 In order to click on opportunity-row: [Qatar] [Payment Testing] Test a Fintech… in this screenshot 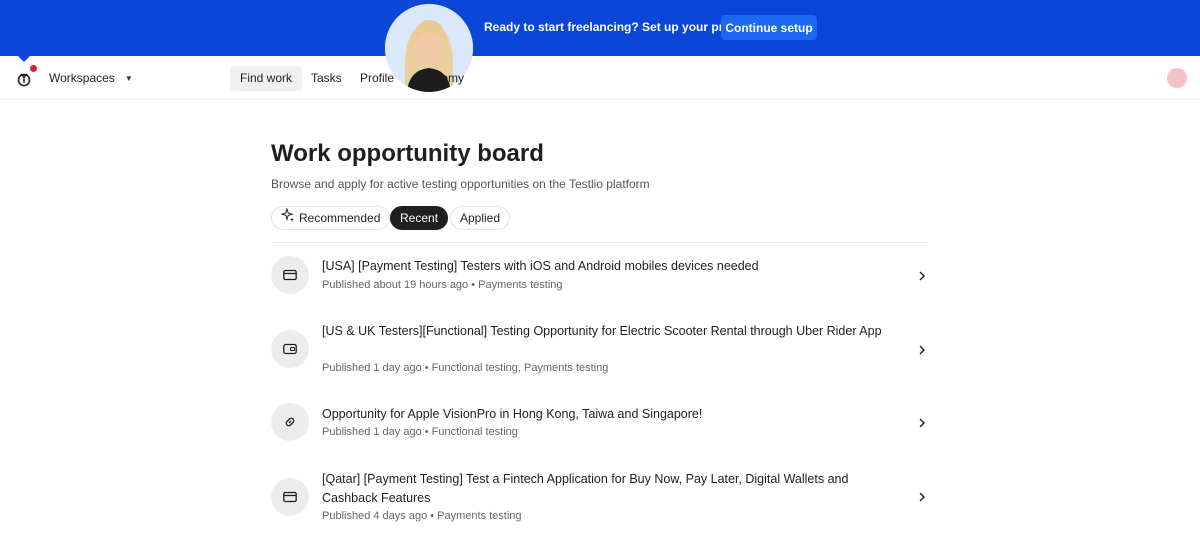, I will do `click(600, 497)`.